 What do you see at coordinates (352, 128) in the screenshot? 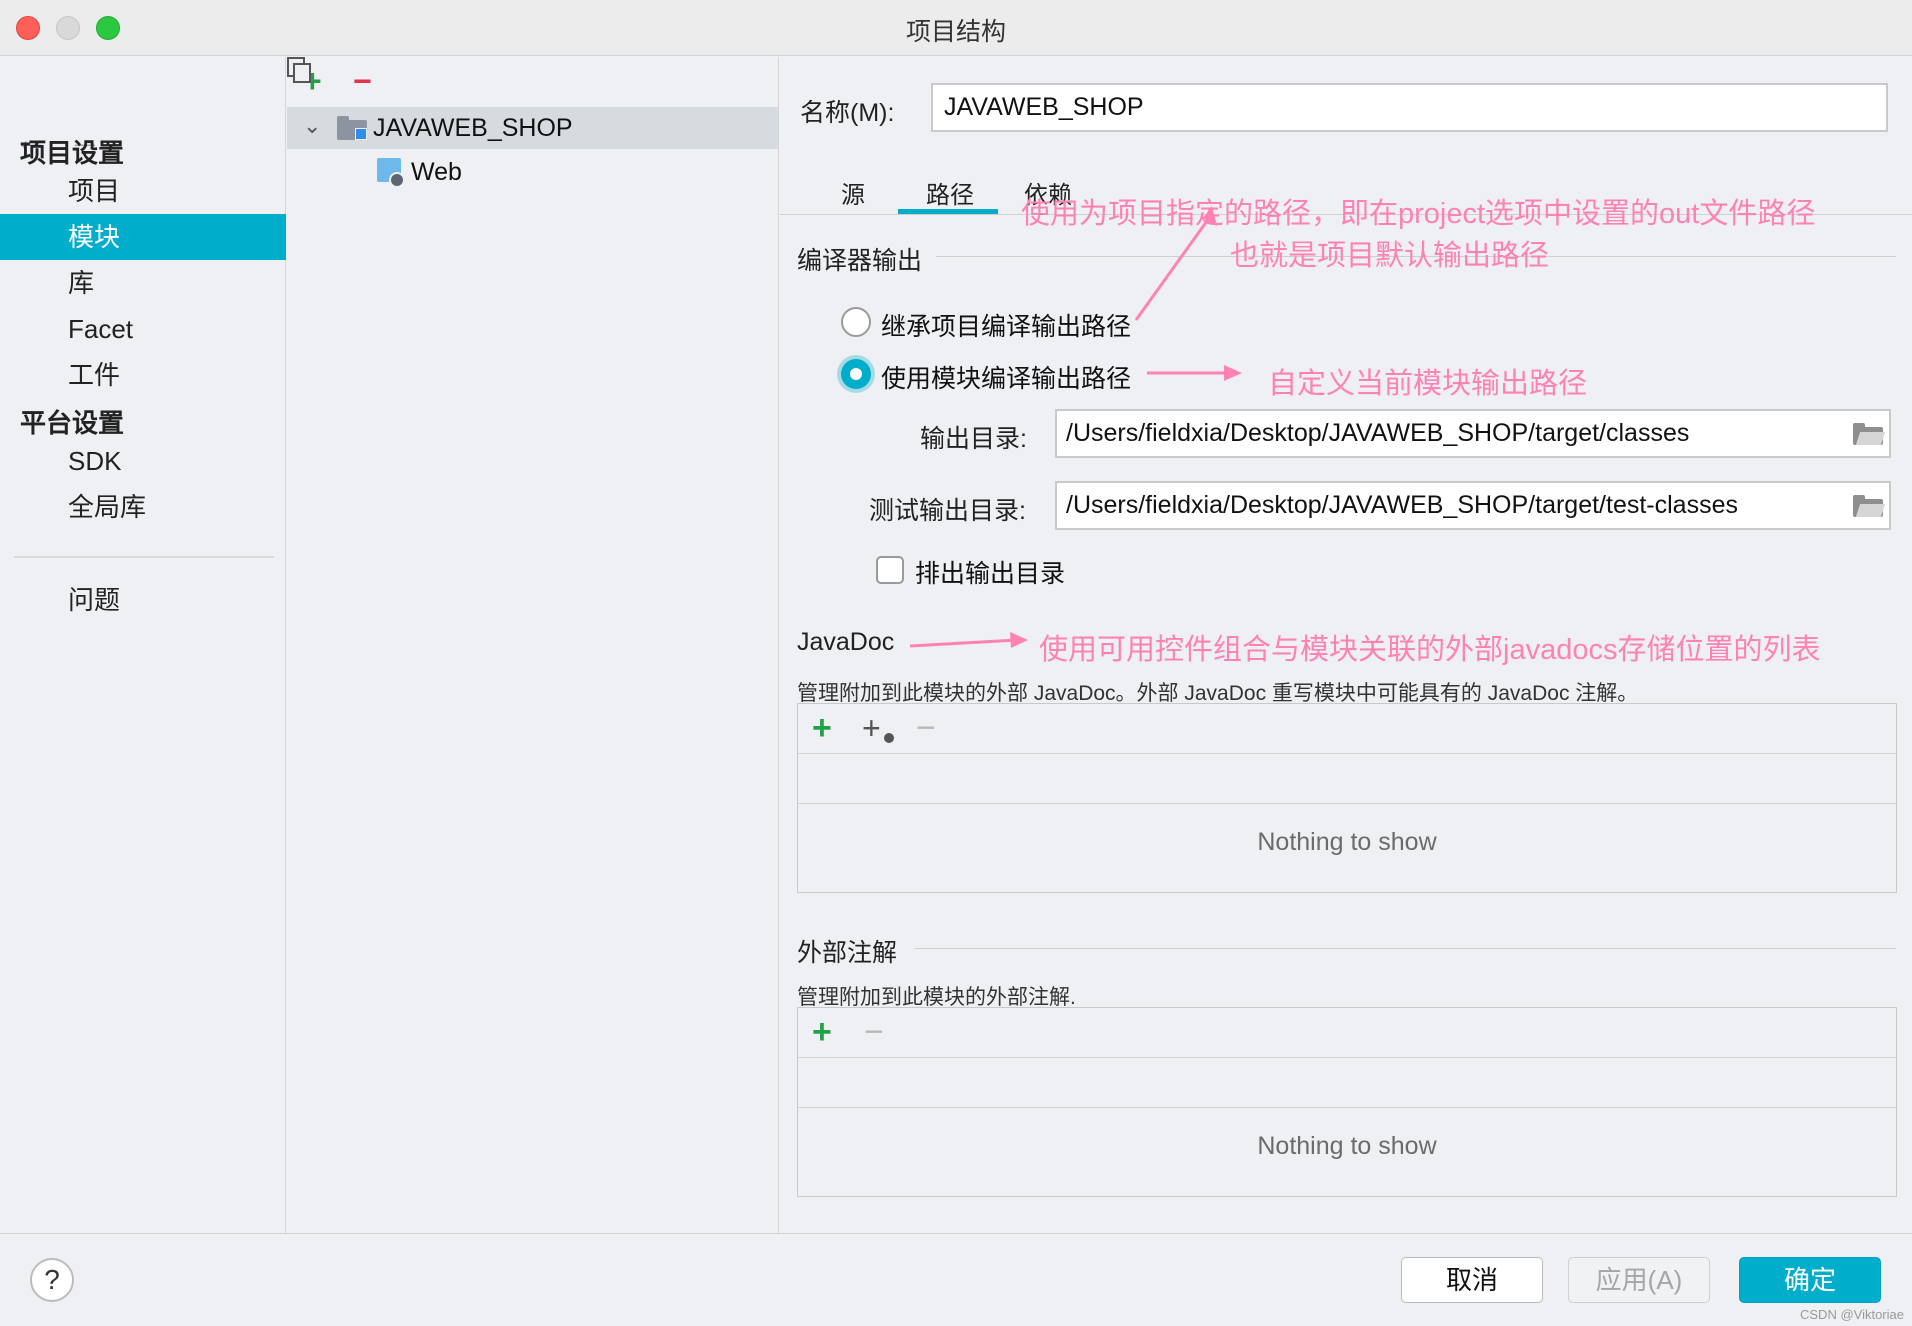
I see `module-folder-icon` at bounding box center [352, 128].